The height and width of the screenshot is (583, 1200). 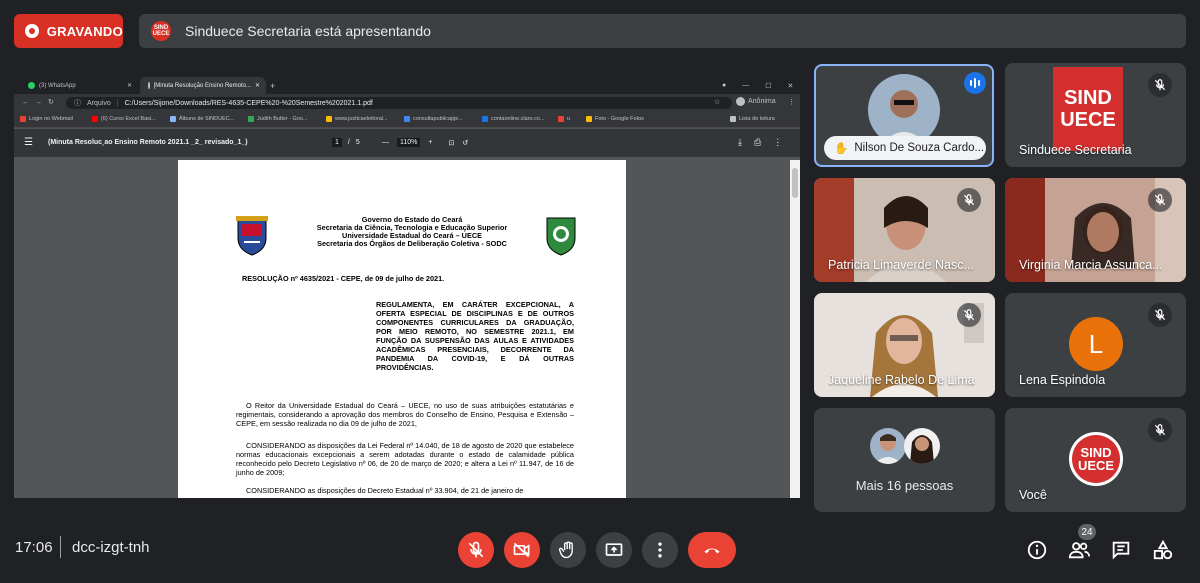 I want to click on bookmark-item: Foto - Google Fotos, so click(x=615, y=119).